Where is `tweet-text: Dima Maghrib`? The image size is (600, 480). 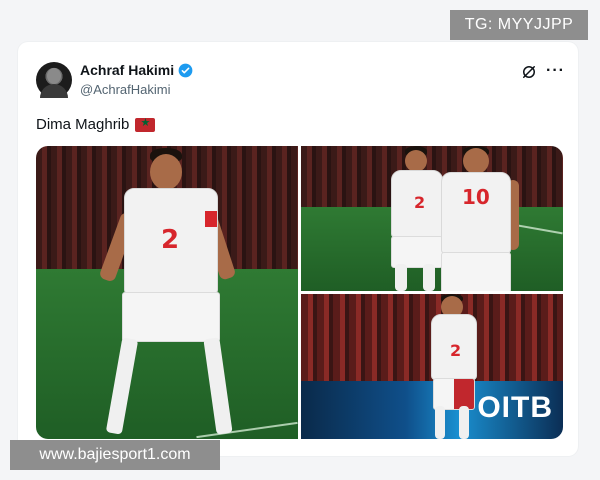
tweet-text: Dima Maghrib is located at coordinates (83, 124).